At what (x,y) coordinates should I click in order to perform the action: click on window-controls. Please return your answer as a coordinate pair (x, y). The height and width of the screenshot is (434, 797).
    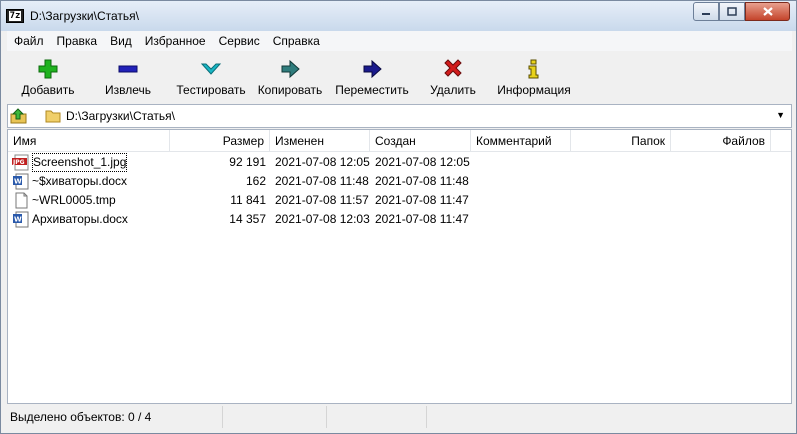
    Looking at the image, I should click on (741, 11).